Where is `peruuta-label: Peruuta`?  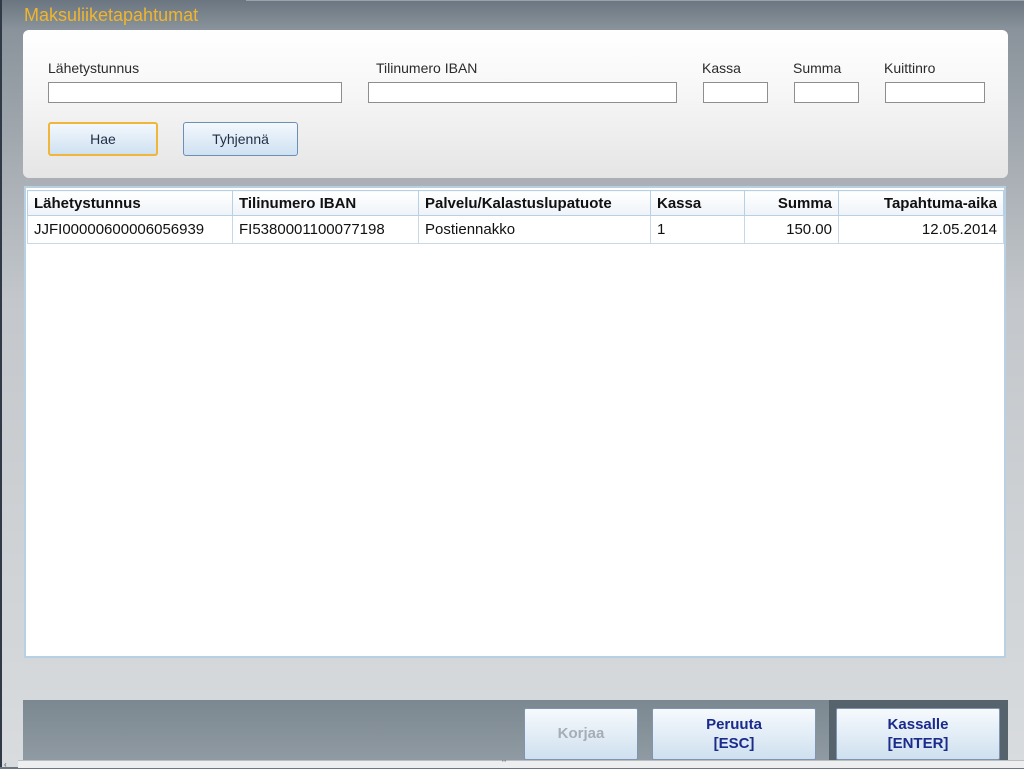 peruuta-label: Peruuta is located at coordinates (734, 724).